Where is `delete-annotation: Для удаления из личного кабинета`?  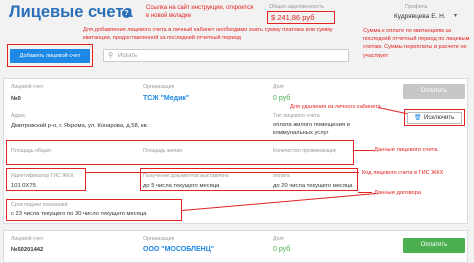
delete-annotation: Для удаления из личного кабинета is located at coordinates (335, 107).